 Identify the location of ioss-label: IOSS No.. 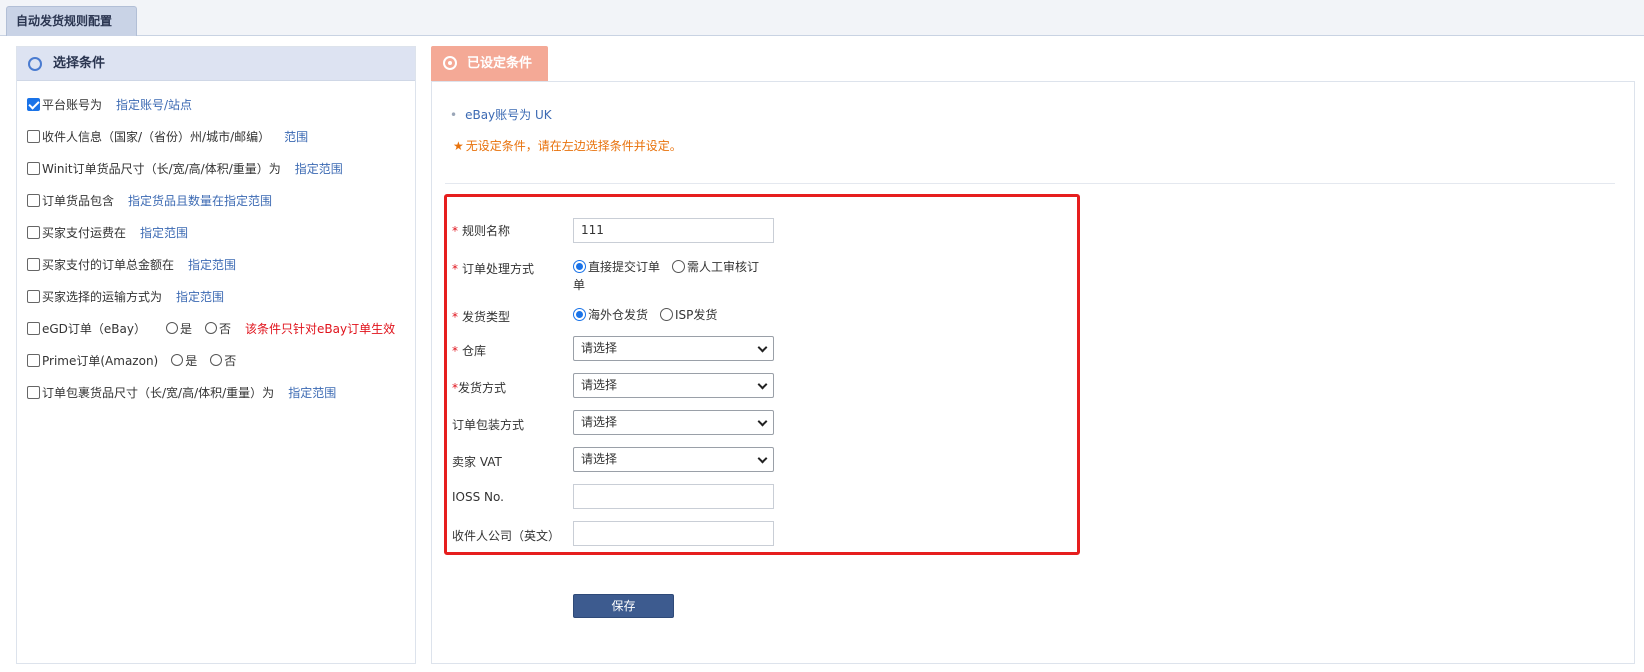
(478, 497).